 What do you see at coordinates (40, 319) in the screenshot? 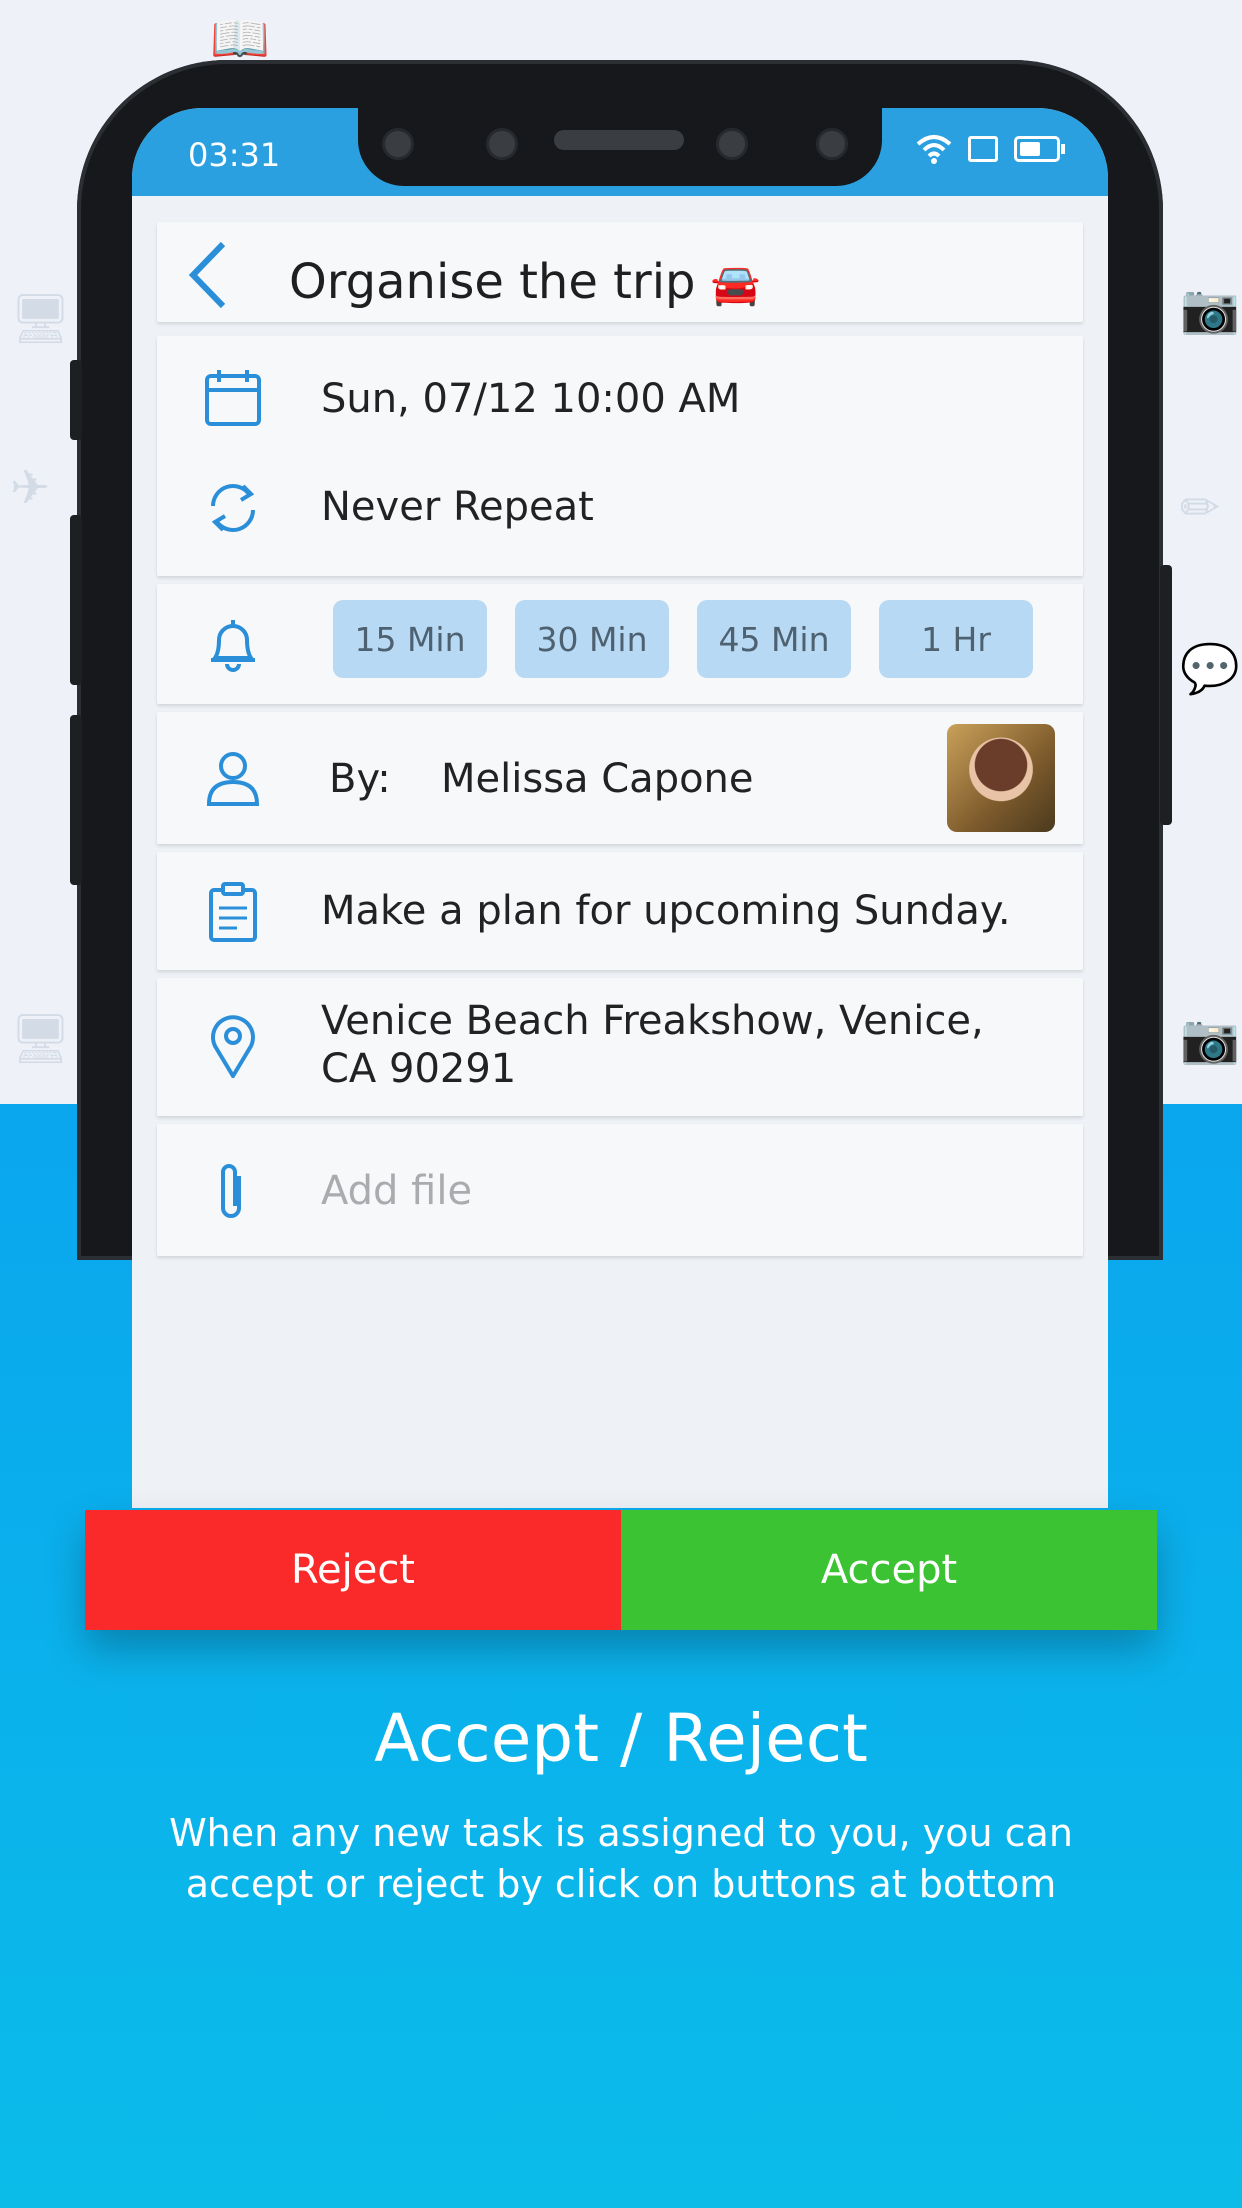
I see `pattern-desk-icon: 🖥` at bounding box center [40, 319].